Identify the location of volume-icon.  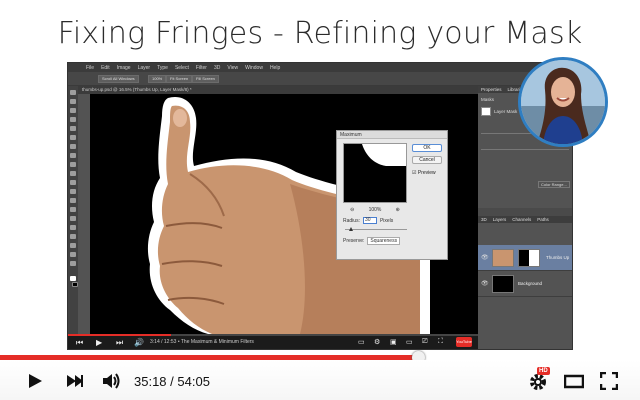
(112, 381).